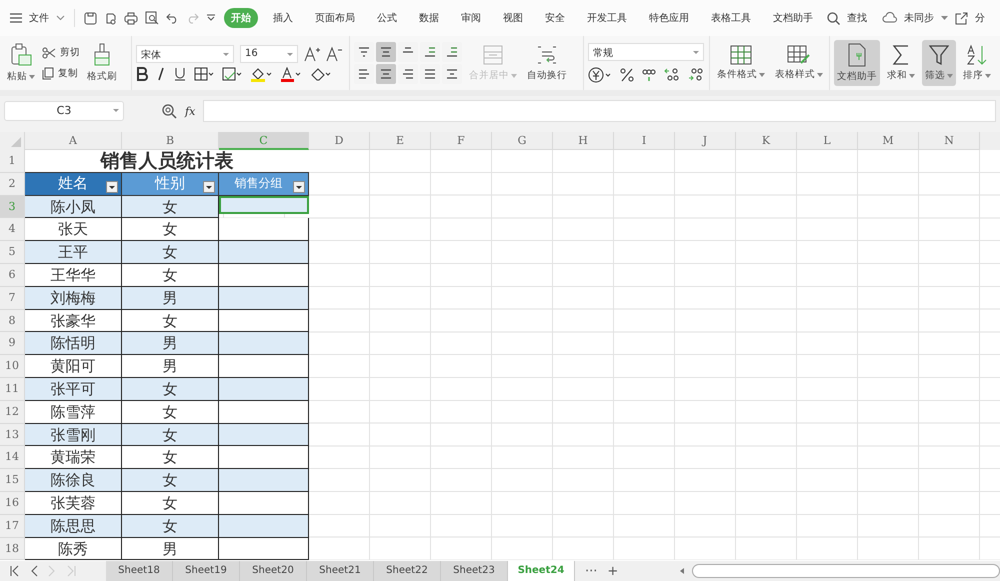 The width and height of the screenshot is (1000, 581). Describe the element at coordinates (261, 74) in the screenshot. I see `fill-color-icon` at that location.